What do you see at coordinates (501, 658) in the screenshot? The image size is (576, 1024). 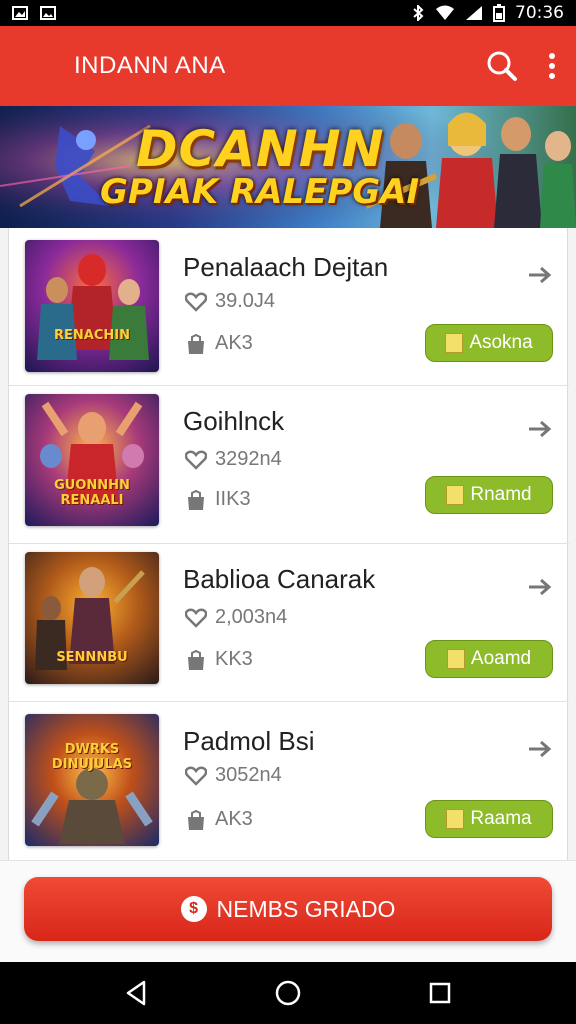 I see `item-action-label: Aoamd` at bounding box center [501, 658].